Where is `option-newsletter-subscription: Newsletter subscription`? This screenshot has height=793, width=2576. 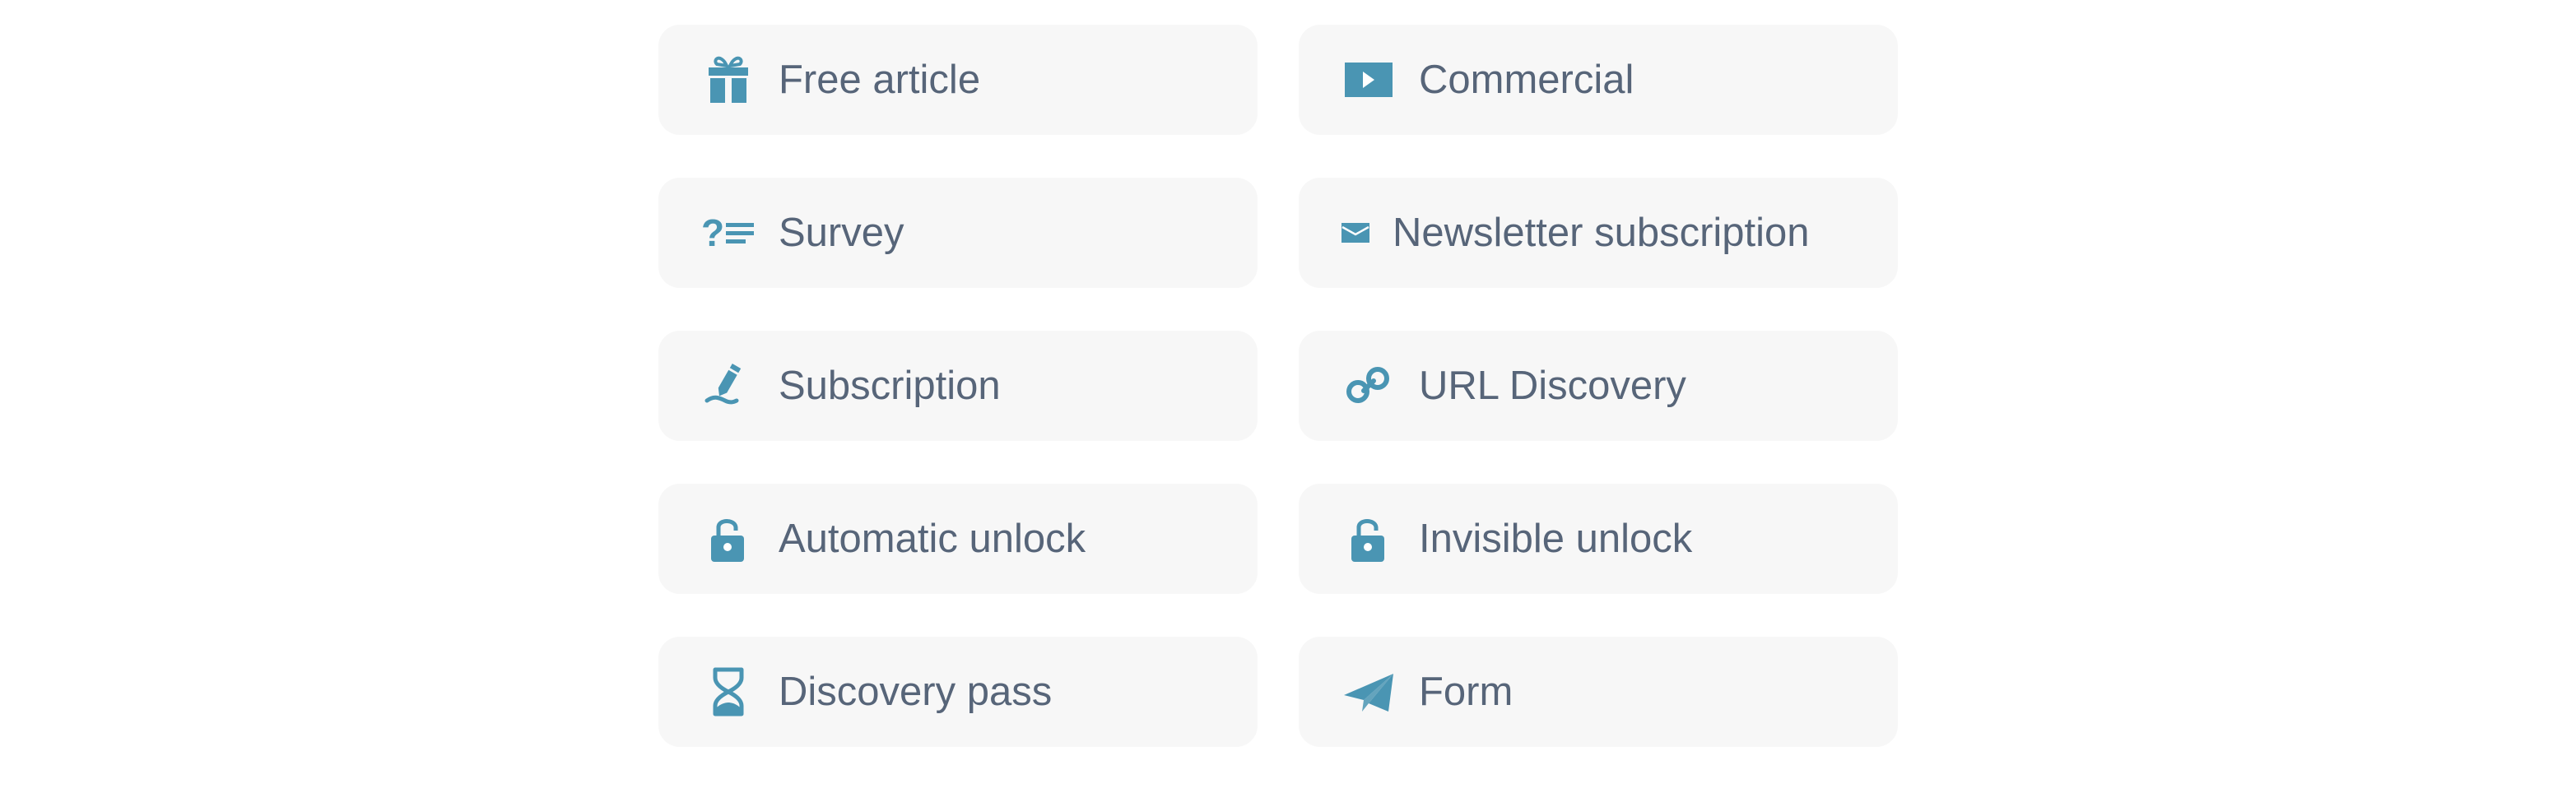
option-newsletter-subscription: Newsletter subscription is located at coordinates (1598, 233).